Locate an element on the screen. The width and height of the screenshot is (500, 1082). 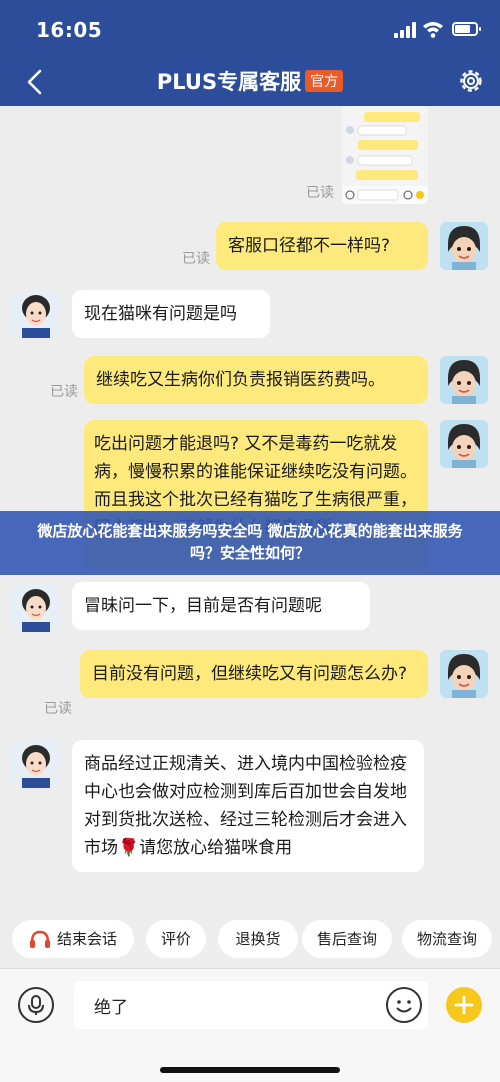
headset-icon is located at coordinates (39, 939).